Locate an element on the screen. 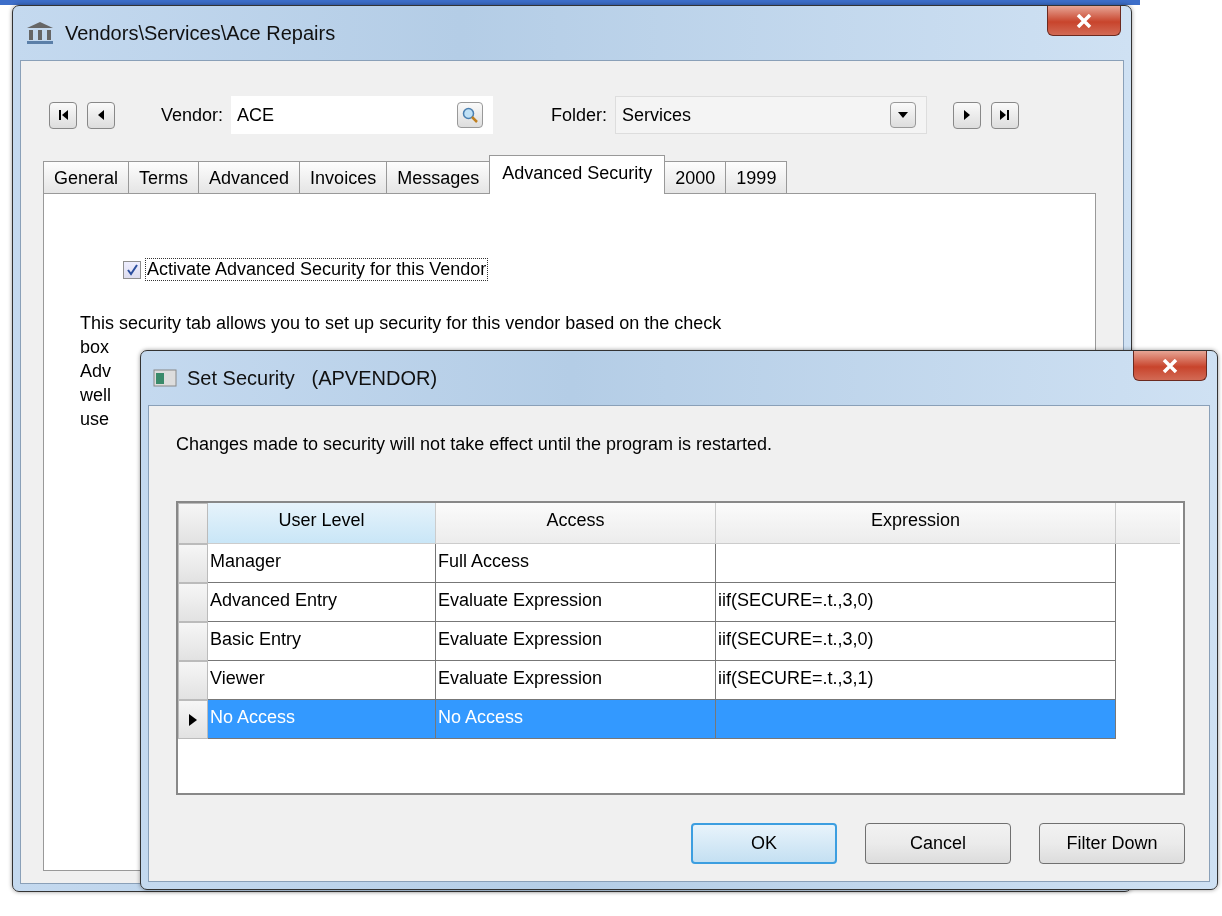 This screenshot has height=916, width=1222. checkbox-label: Activate Advanced Security for this Vendor is located at coordinates (317, 269).